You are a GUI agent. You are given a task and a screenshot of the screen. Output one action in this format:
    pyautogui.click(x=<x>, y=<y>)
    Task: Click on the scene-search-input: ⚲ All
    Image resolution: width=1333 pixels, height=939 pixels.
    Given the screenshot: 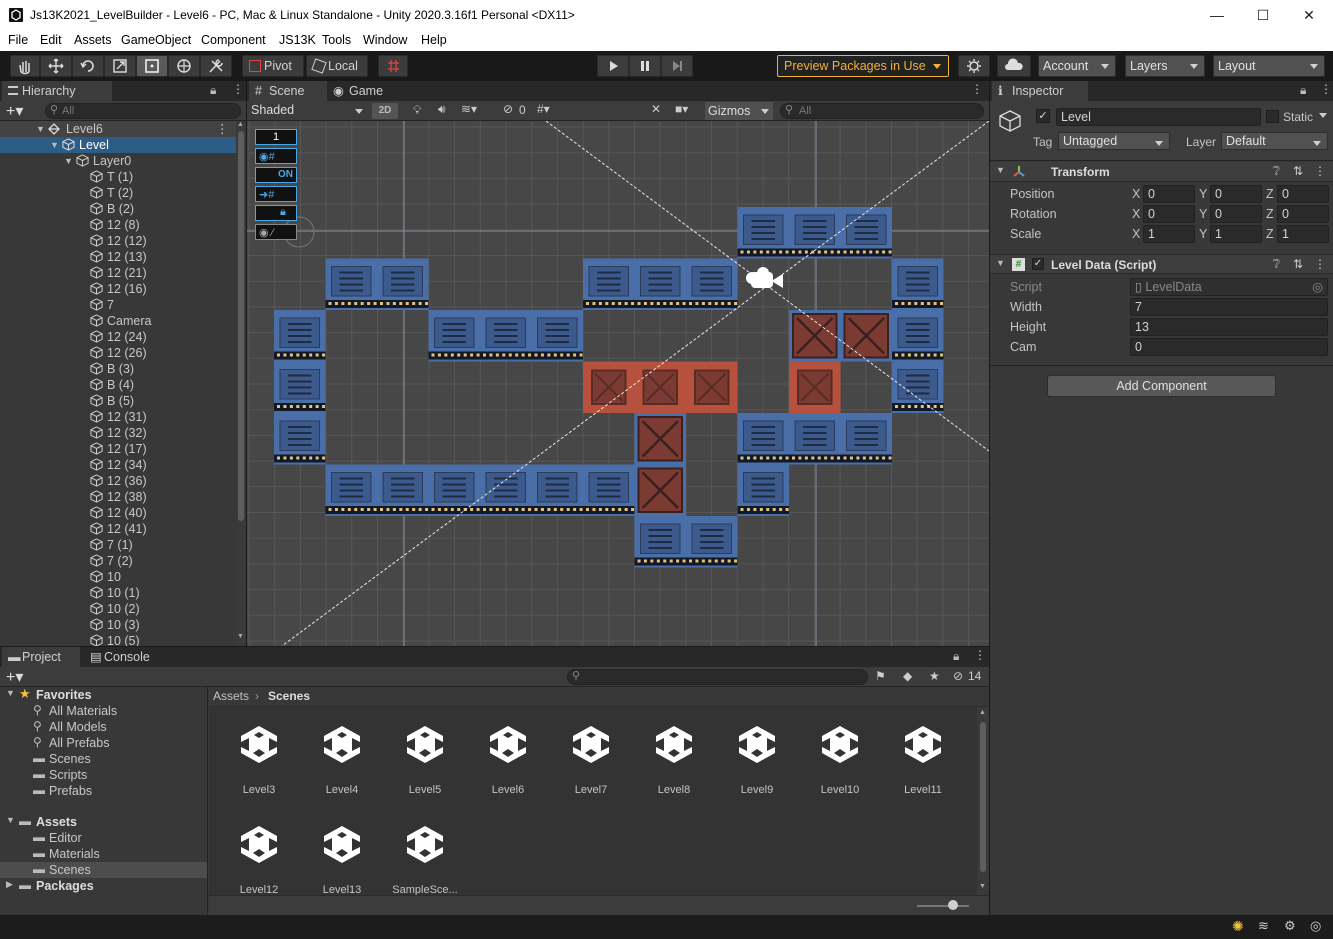 What is the action you would take?
    pyautogui.click(x=882, y=111)
    